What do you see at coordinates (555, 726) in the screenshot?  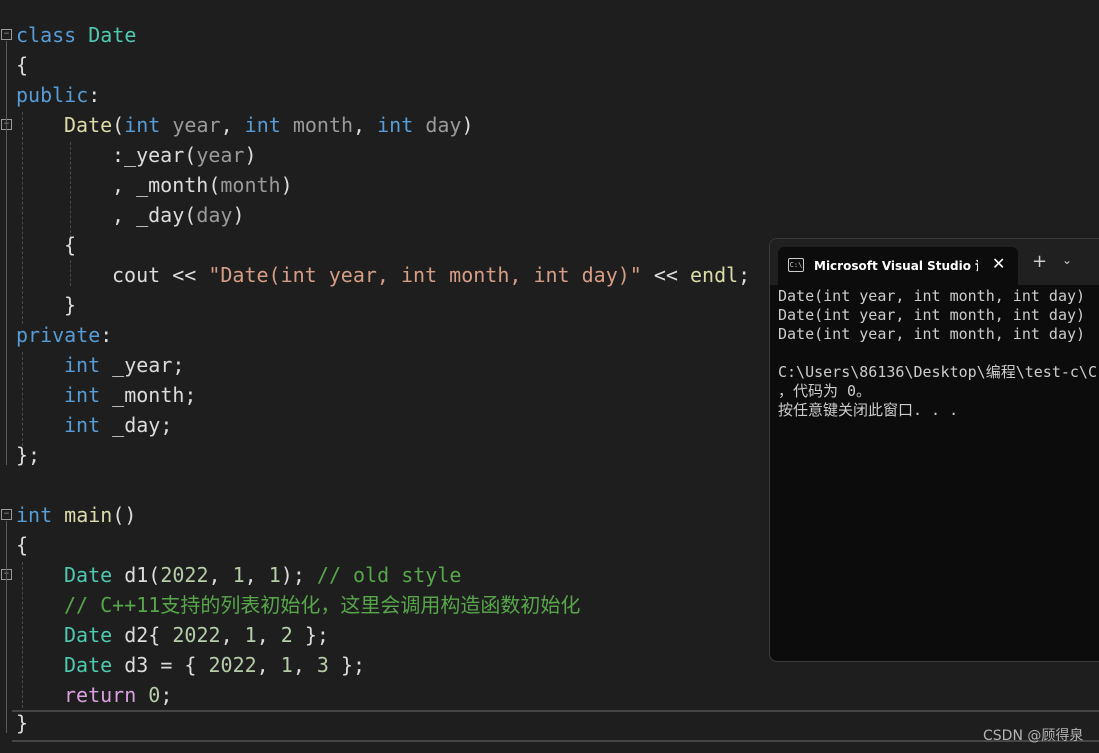 I see `current-line-highlight` at bounding box center [555, 726].